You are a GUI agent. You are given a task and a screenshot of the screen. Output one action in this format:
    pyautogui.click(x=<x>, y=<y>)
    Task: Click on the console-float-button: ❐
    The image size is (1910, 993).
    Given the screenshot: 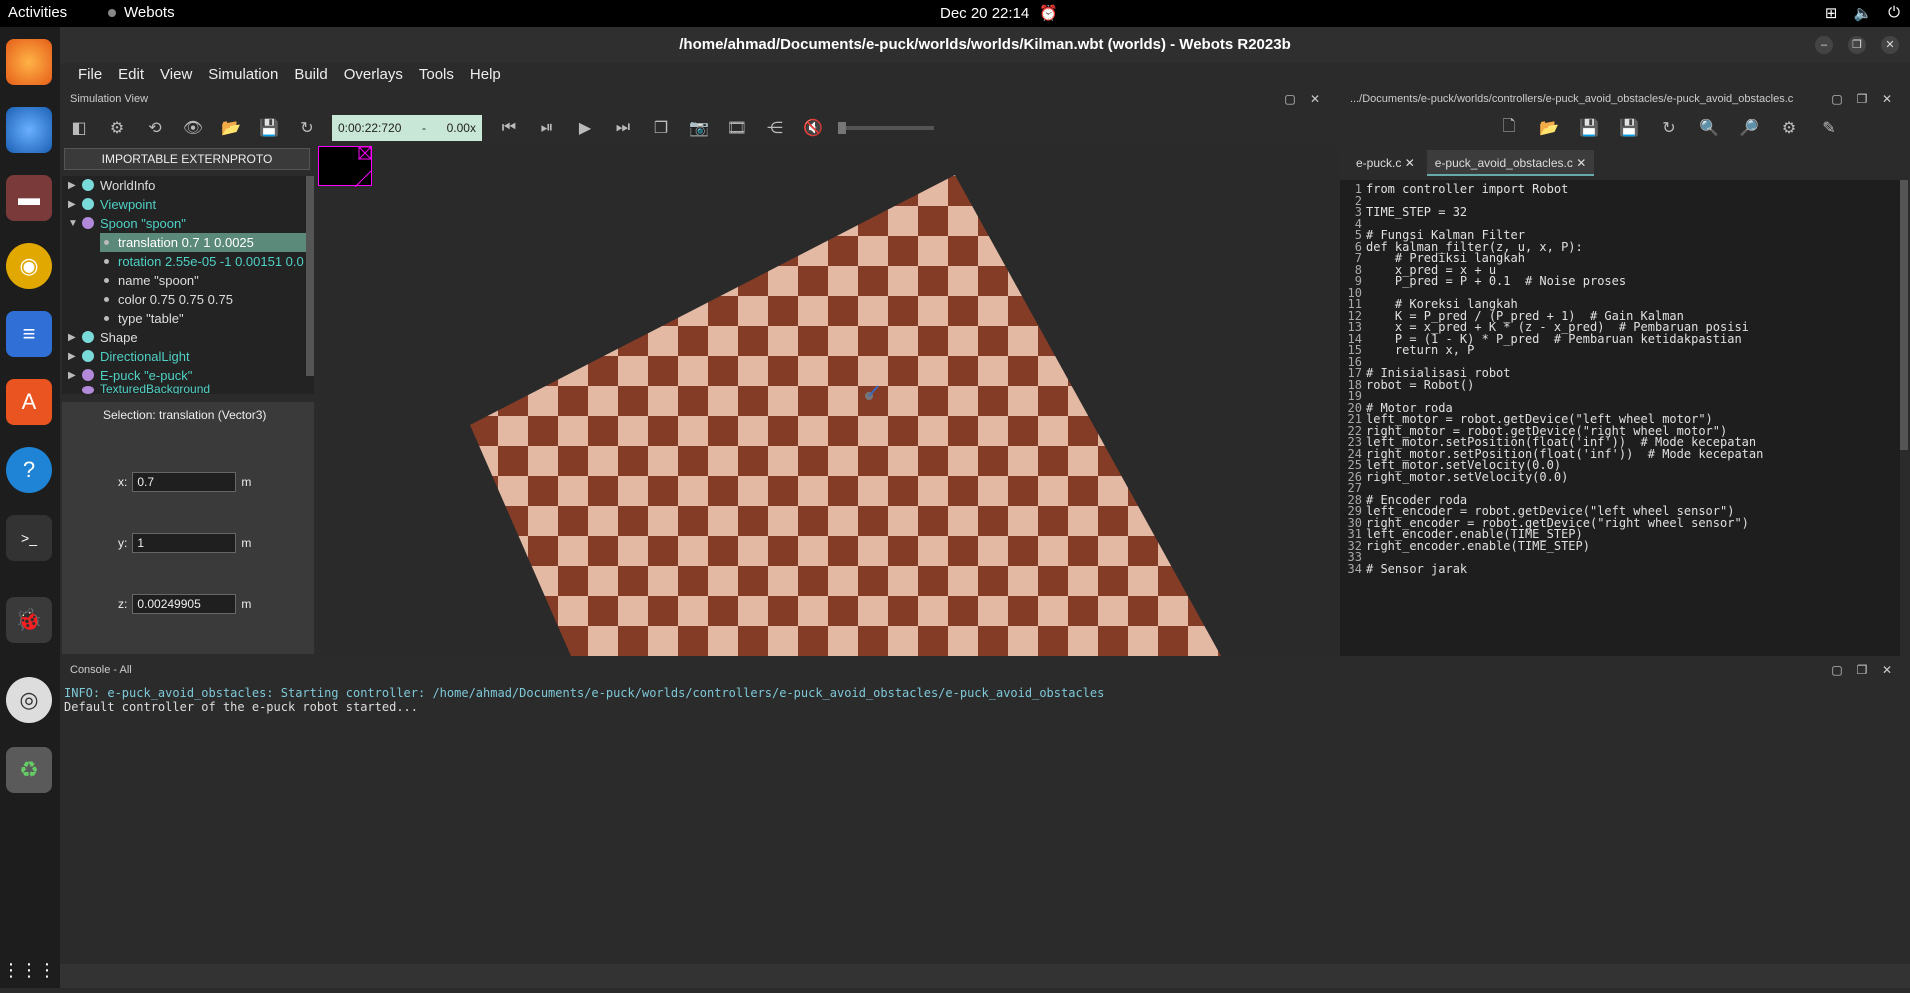 What is the action you would take?
    pyautogui.click(x=1862, y=670)
    